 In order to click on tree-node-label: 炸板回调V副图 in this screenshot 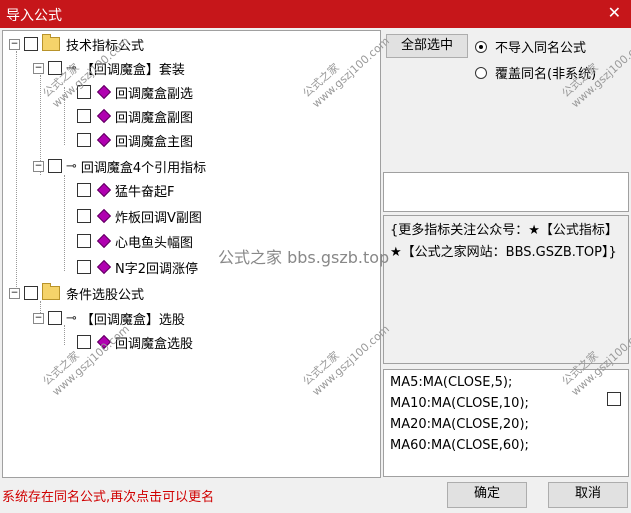, I will do `click(158, 218)`.